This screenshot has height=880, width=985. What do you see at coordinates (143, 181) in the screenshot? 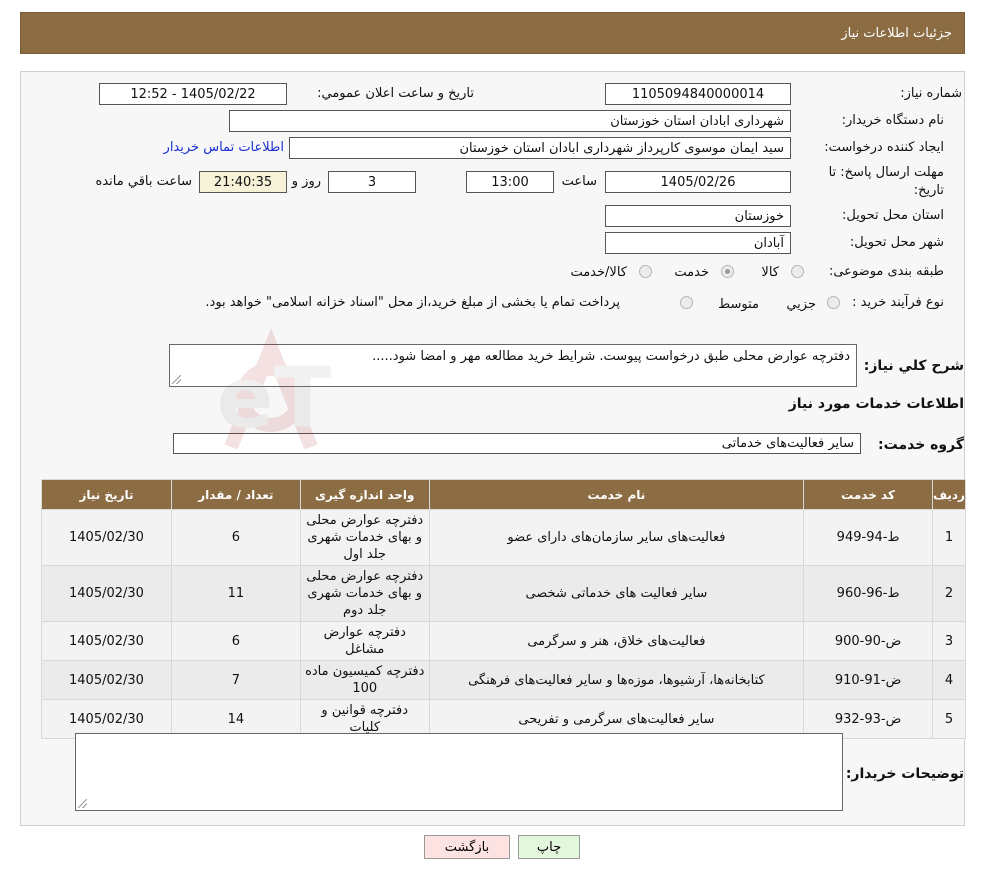
I see `remaining-time-label: ساعت باقي مانده` at bounding box center [143, 181].